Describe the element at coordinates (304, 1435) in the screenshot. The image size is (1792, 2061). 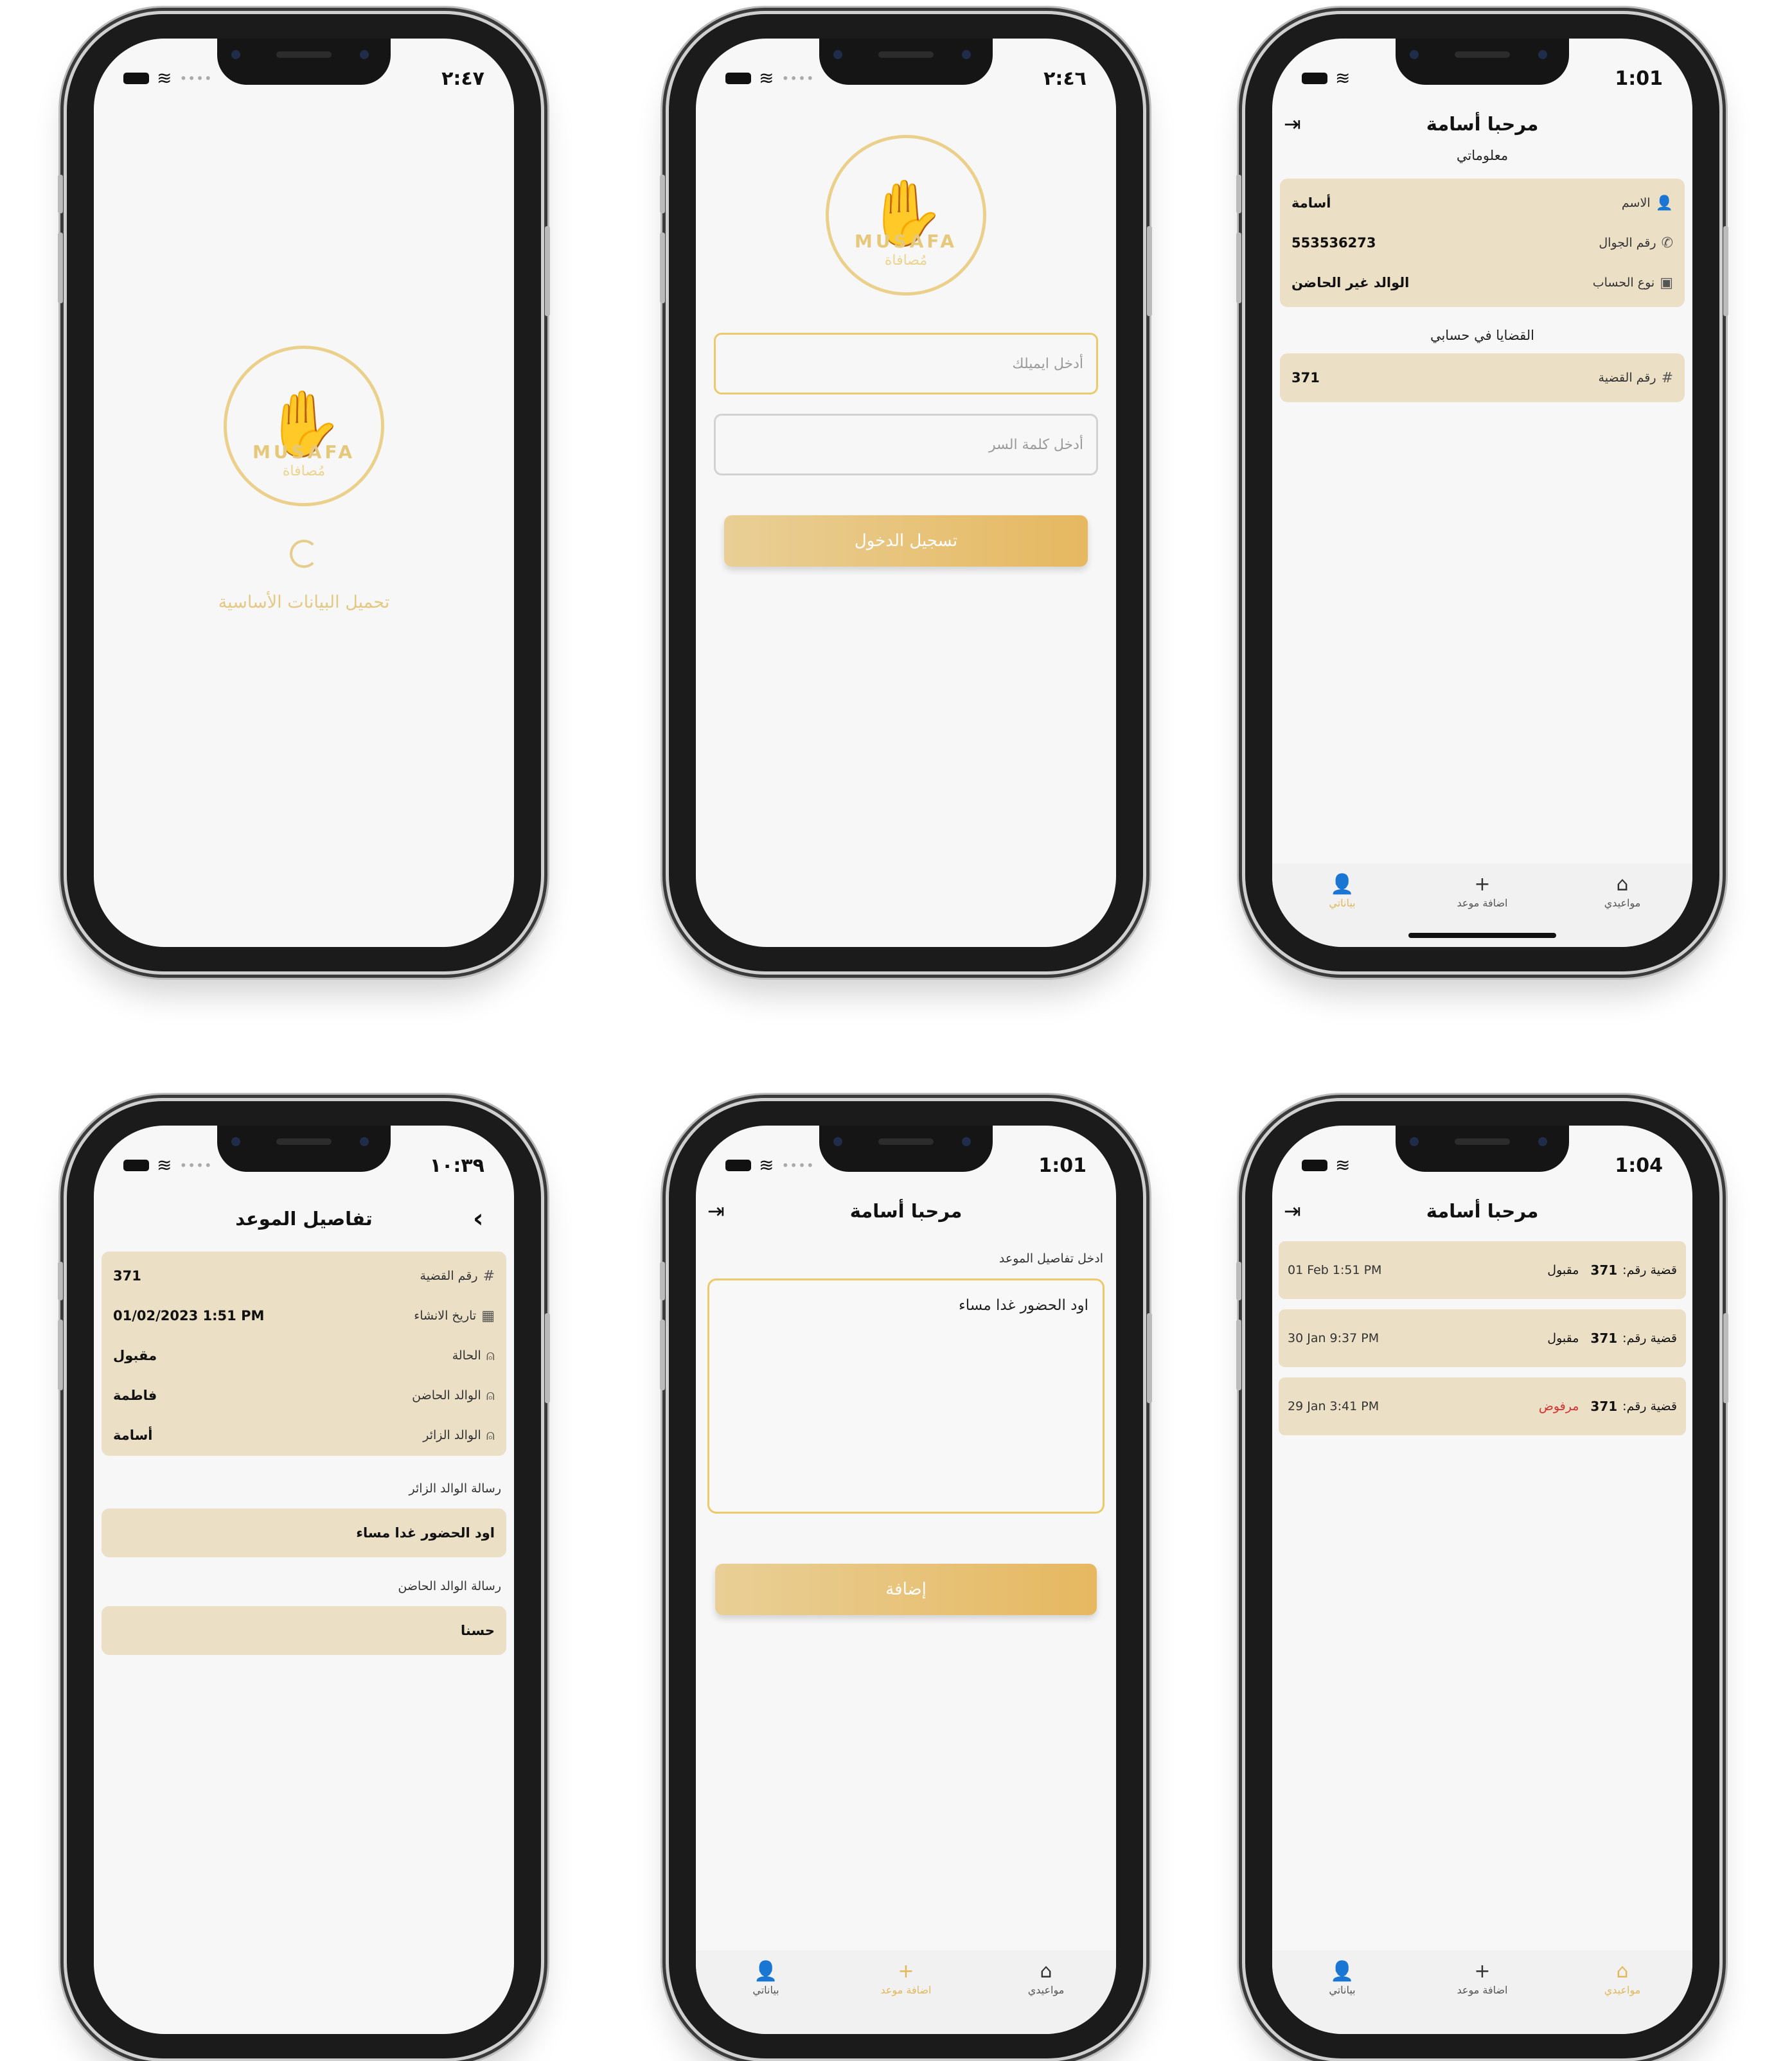
I see `detail-row: ⍝ الوالد الزائر أسامة` at that location.